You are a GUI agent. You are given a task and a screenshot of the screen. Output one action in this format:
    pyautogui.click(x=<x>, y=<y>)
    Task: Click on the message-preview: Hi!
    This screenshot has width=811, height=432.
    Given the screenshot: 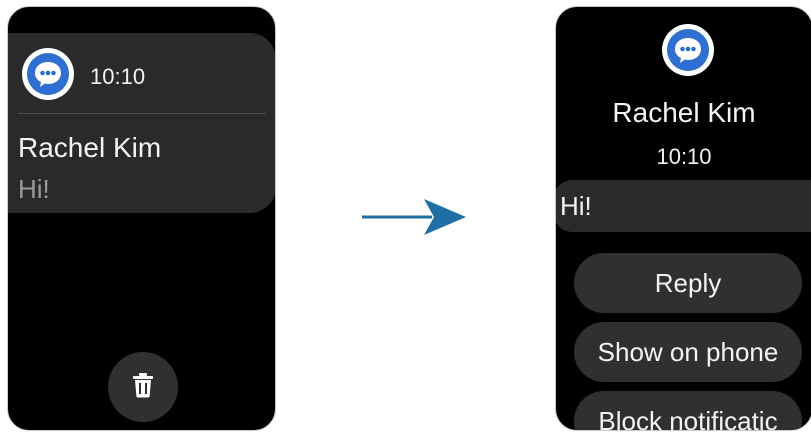 What is the action you would take?
    pyautogui.click(x=34, y=189)
    